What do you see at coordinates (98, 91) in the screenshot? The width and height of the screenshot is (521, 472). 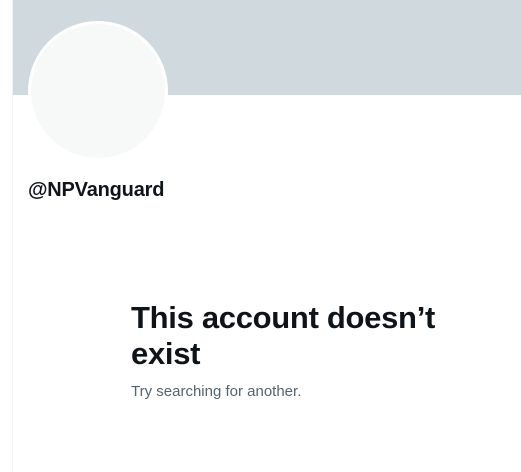 I see `avatar` at bounding box center [98, 91].